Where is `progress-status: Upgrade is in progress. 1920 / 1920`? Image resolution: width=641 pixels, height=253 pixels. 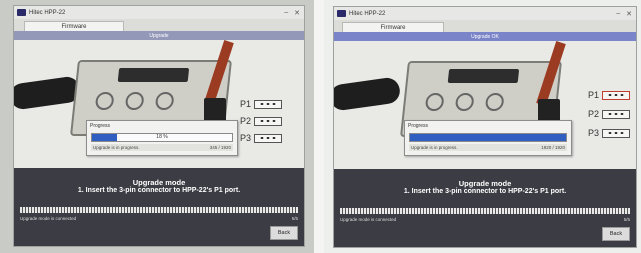
progress-status: Upgrade is in progress. 1920 / 1920 is located at coordinates (488, 147).